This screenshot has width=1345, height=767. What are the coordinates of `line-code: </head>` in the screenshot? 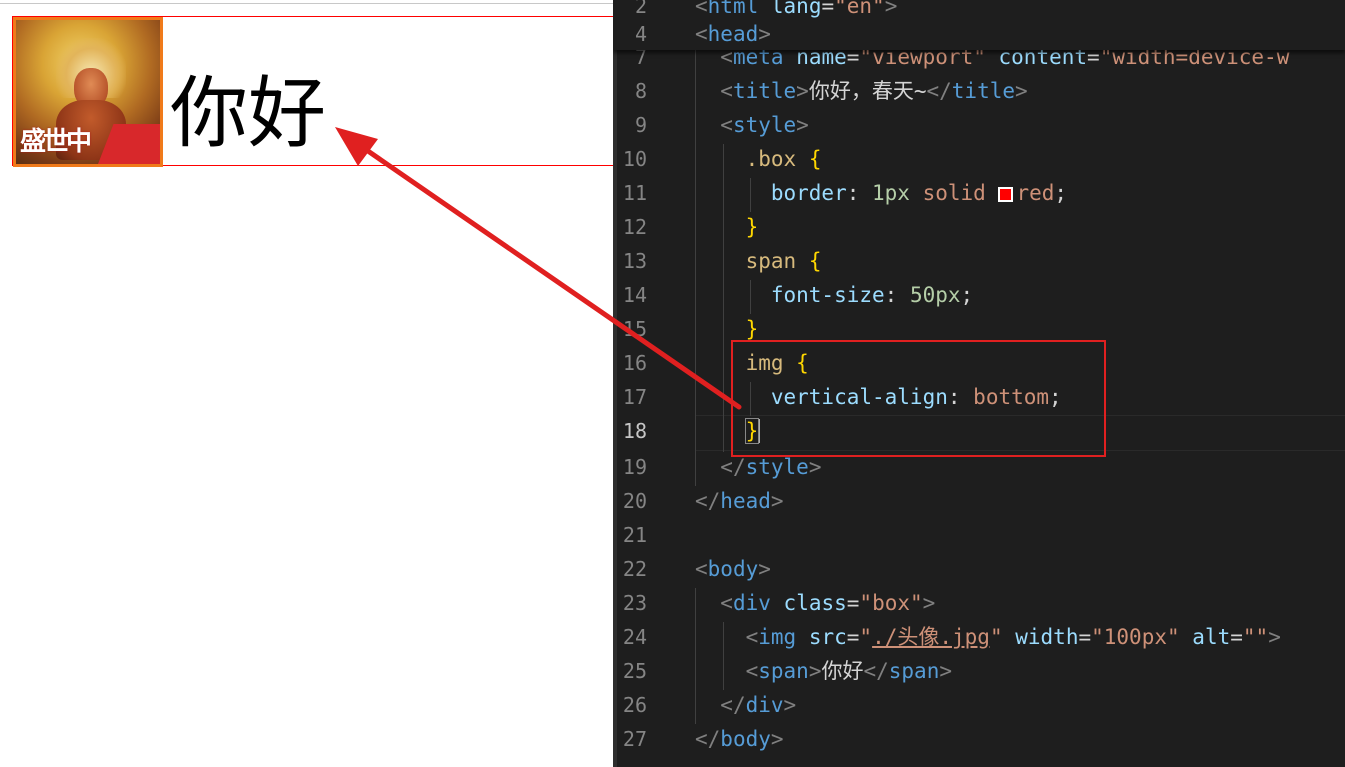 It's located at (739, 501).